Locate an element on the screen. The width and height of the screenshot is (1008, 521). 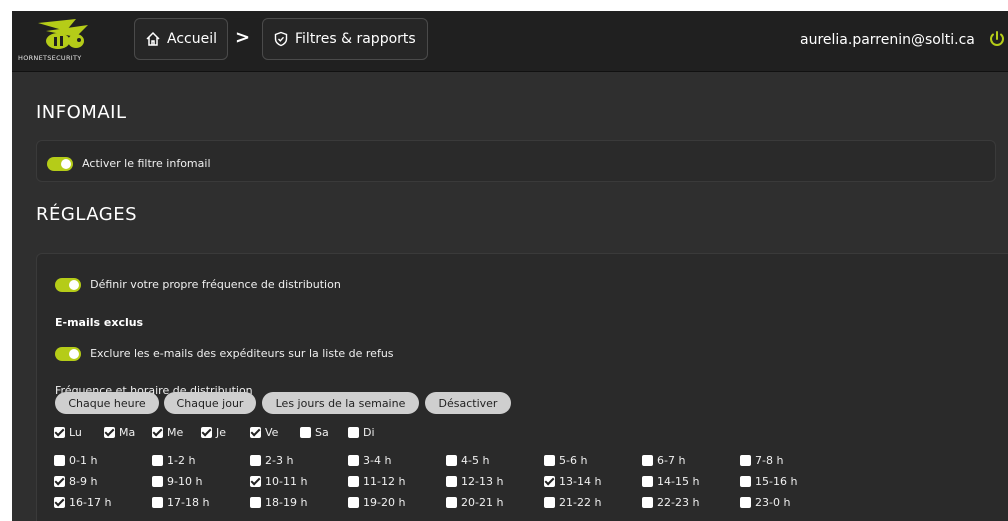
hour-checkbox: 14-15 h is located at coordinates (670, 481).